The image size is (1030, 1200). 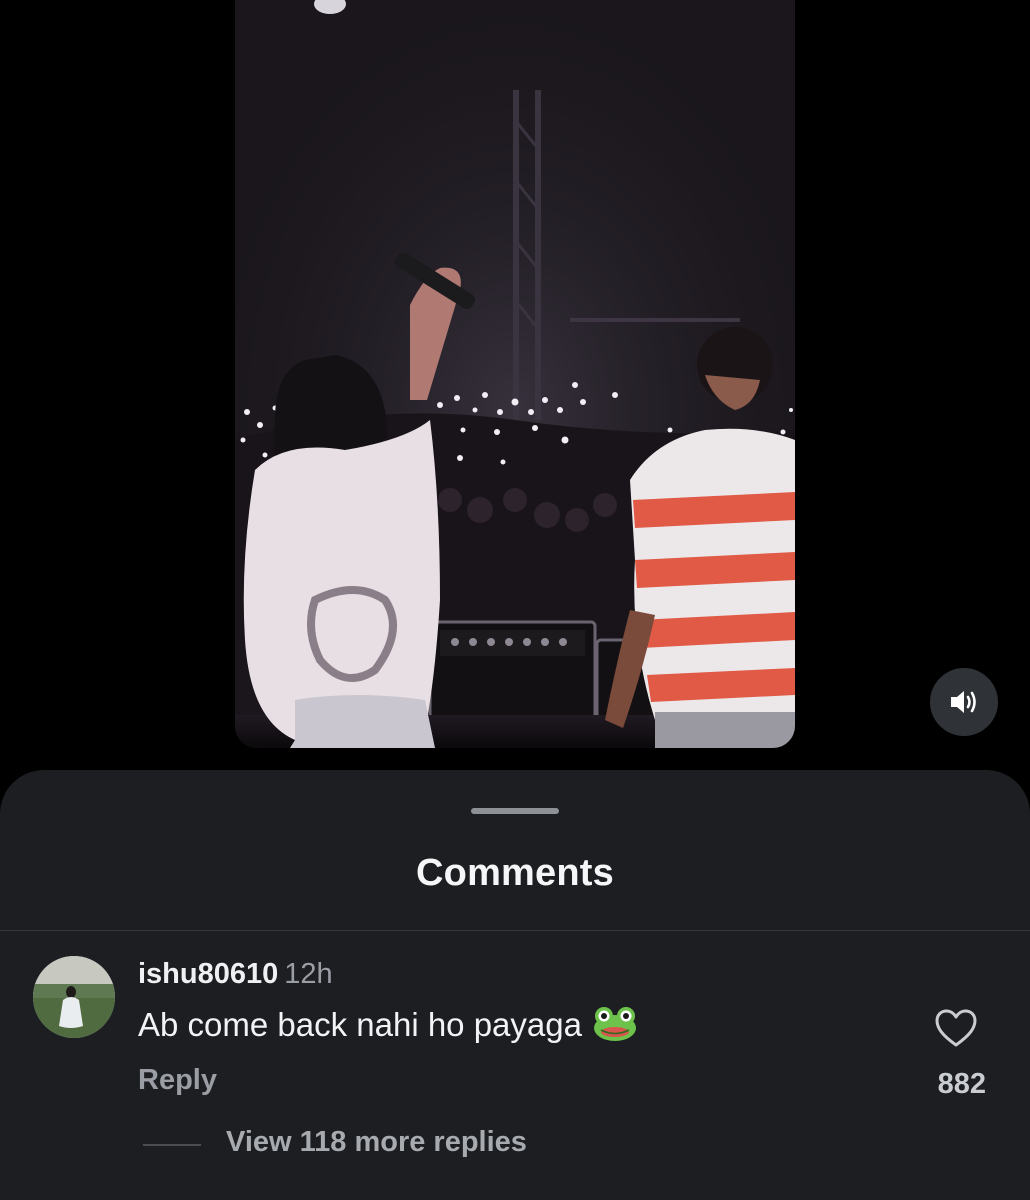 I want to click on replies-divider-line, so click(x=172, y=1145).